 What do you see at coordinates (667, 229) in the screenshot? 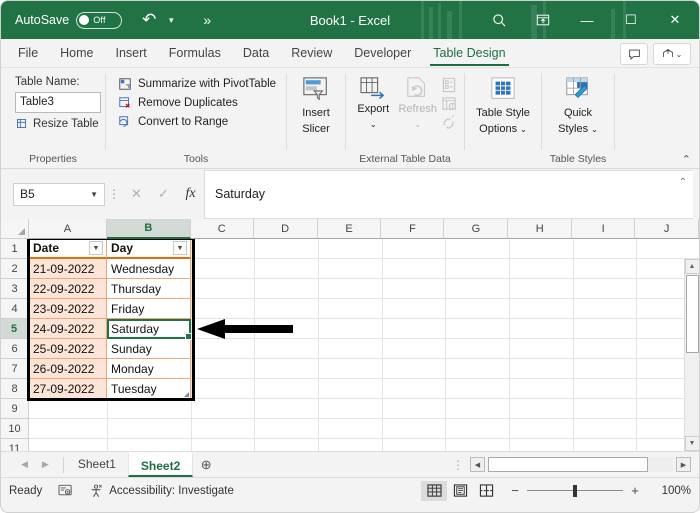
I see `column-header-j: J` at bounding box center [667, 229].